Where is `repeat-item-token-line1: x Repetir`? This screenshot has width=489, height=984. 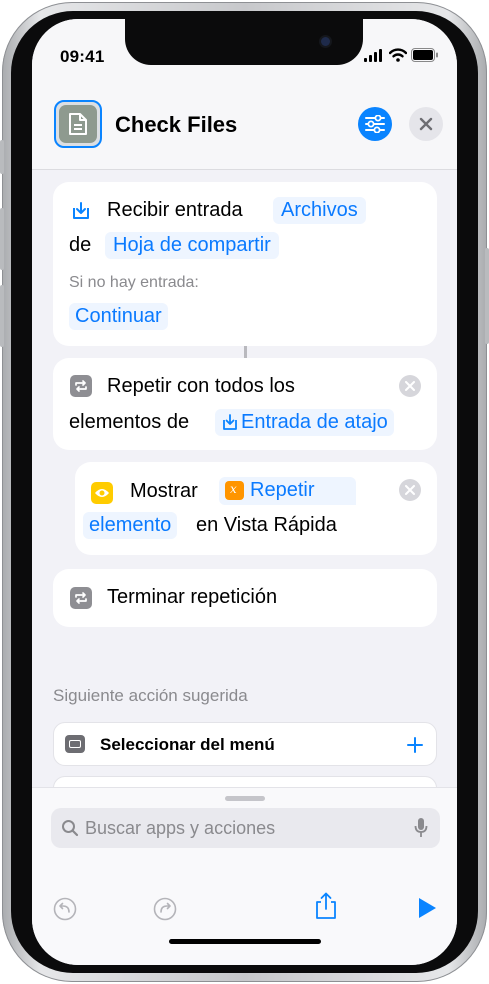
repeat-item-token-line1: x Repetir is located at coordinates (287, 491).